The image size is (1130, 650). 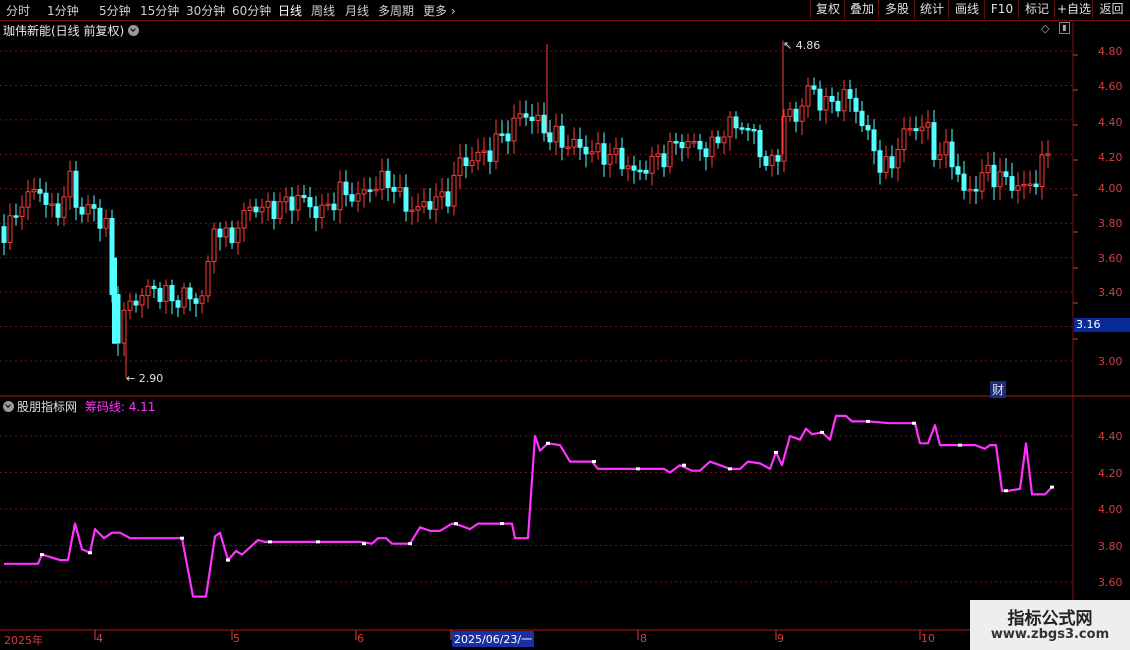 I want to click on chevron-down-icon, so click(x=8, y=406).